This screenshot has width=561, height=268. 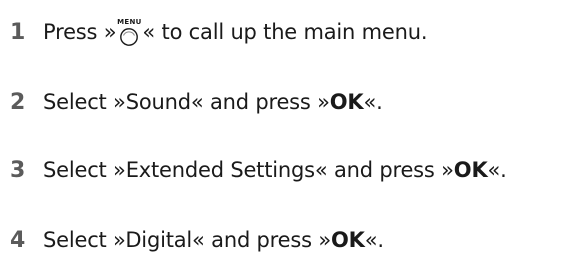 I want to click on step-text-main: Select »Digital« and press », so click(x=187, y=240).